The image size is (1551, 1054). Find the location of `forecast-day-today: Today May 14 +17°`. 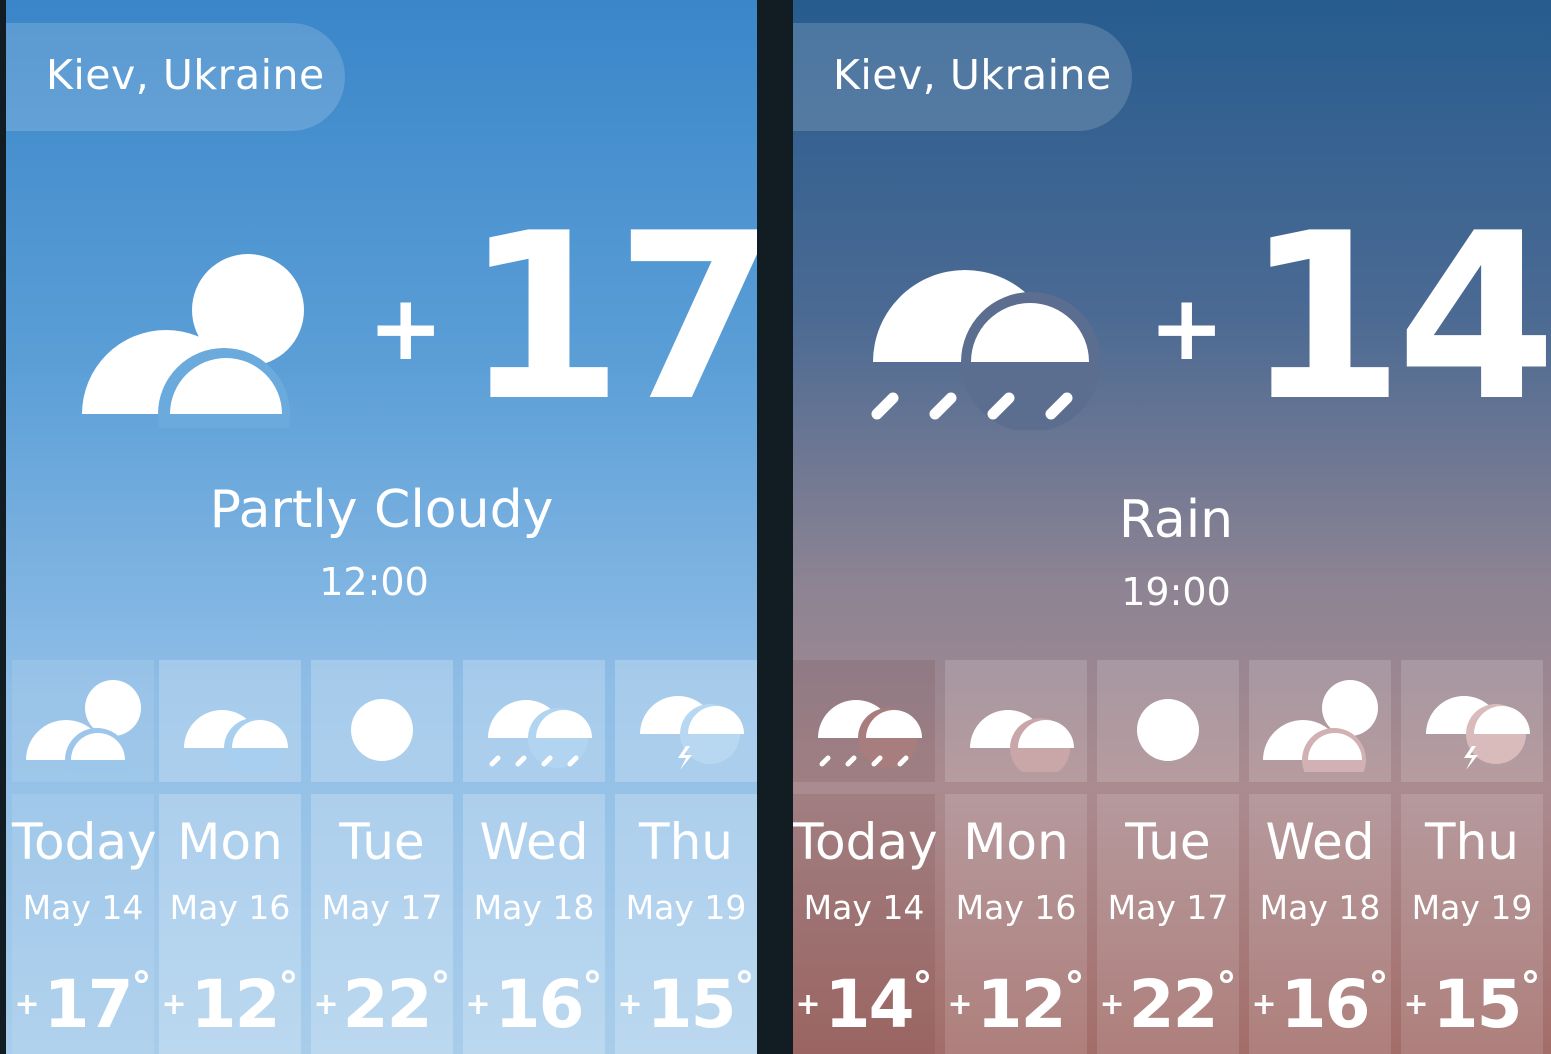

forecast-day-today: Today May 14 +17° is located at coordinates (84, 527).